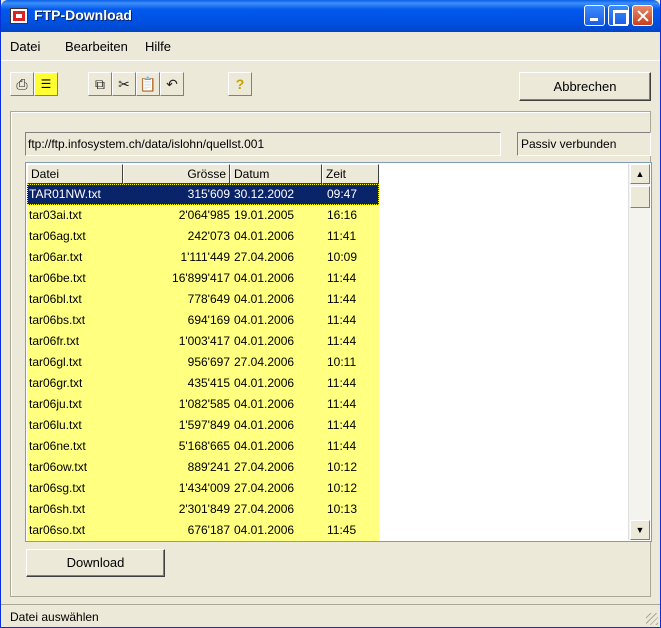 The width and height of the screenshot is (661, 628). I want to click on file-time-cell: 10:13, so click(342, 509).